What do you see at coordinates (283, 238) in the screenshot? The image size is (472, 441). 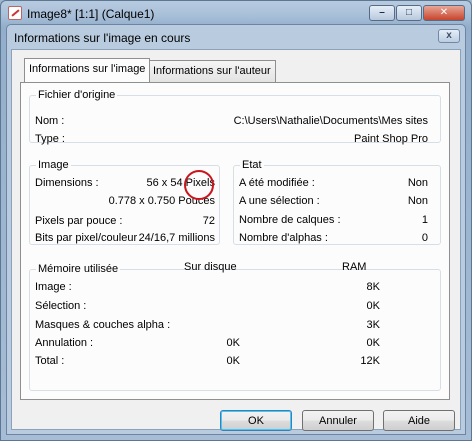 I see `alphas-count-label: Nombre d'alphas :` at bounding box center [283, 238].